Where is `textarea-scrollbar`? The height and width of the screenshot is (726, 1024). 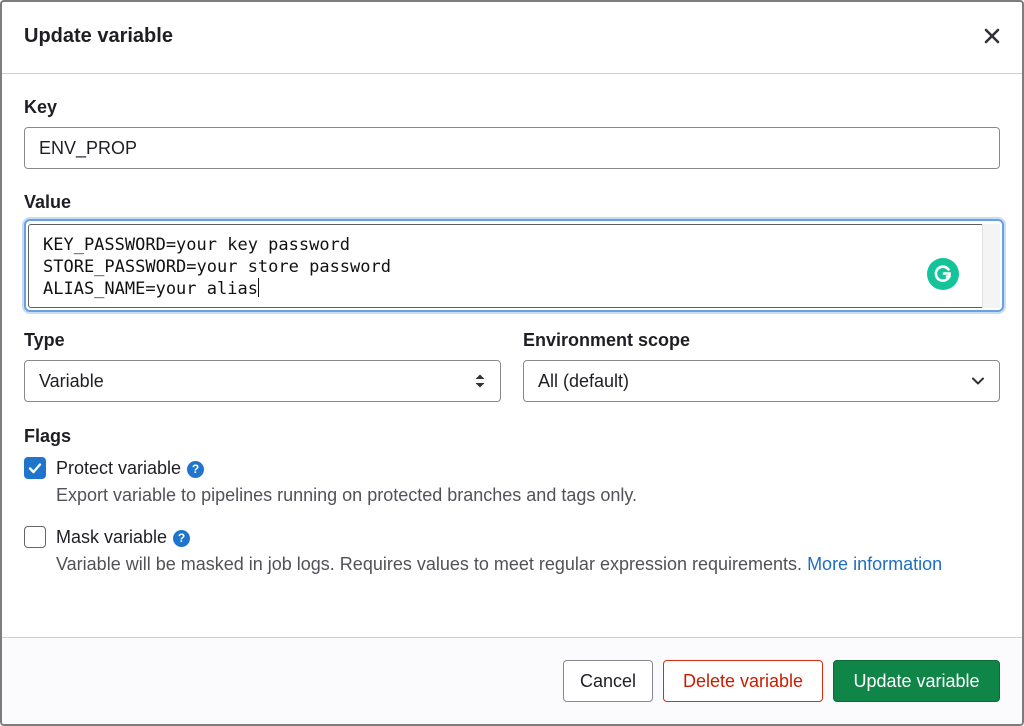
textarea-scrollbar is located at coordinates (991, 266).